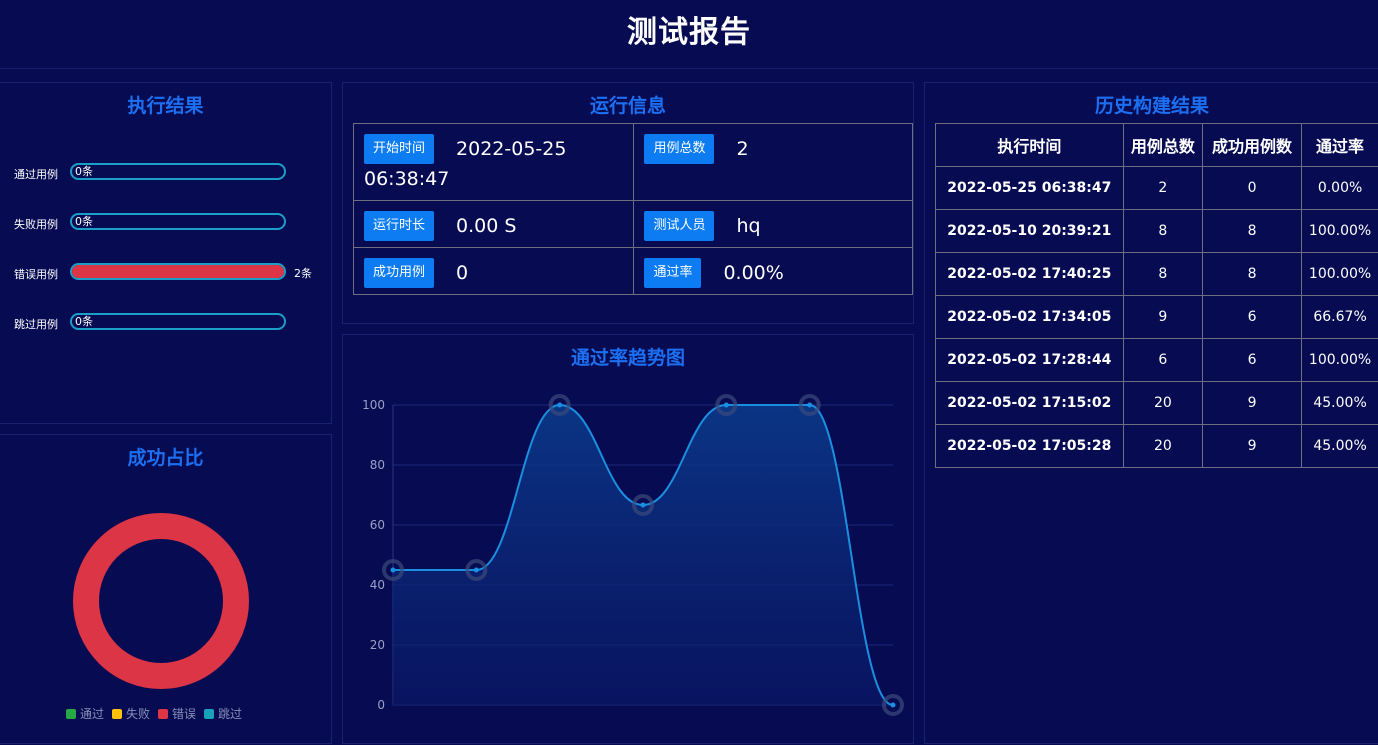 This screenshot has width=1378, height=745. What do you see at coordinates (689, 34) in the screenshot?
I see `page-title: 测试报告` at bounding box center [689, 34].